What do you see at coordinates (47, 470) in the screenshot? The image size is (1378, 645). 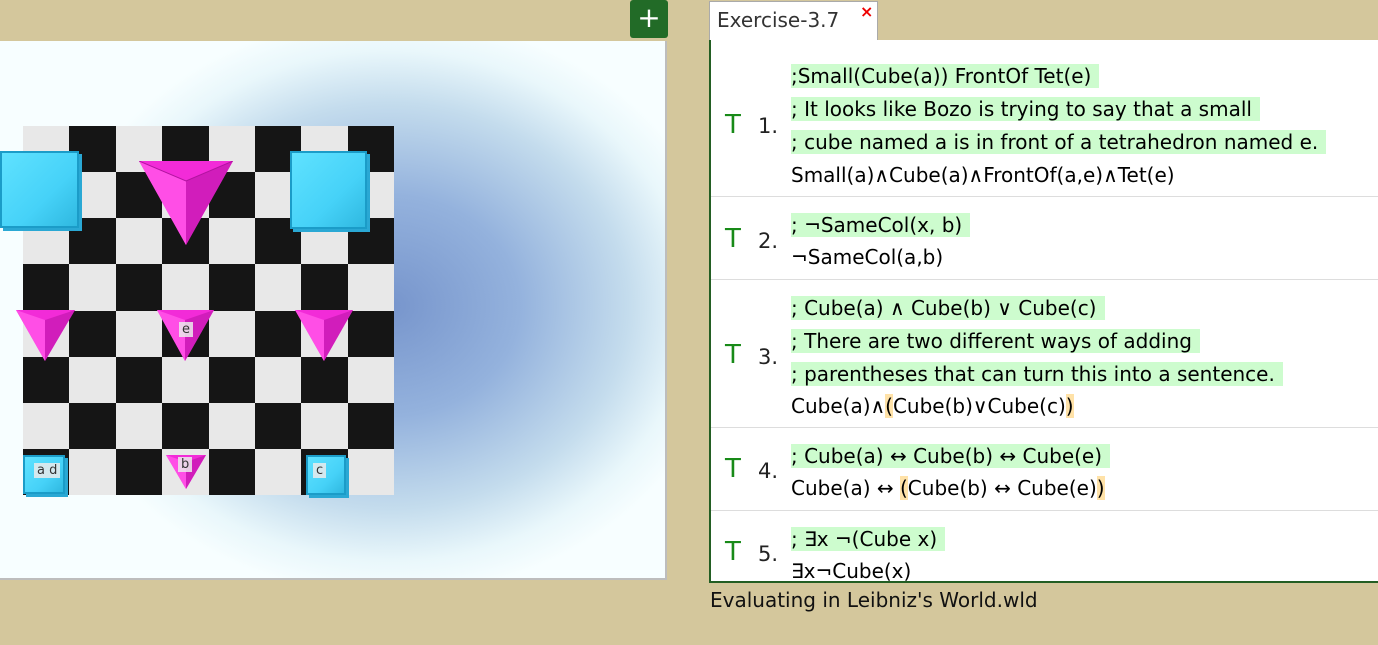 I see `label-a-d: a d` at bounding box center [47, 470].